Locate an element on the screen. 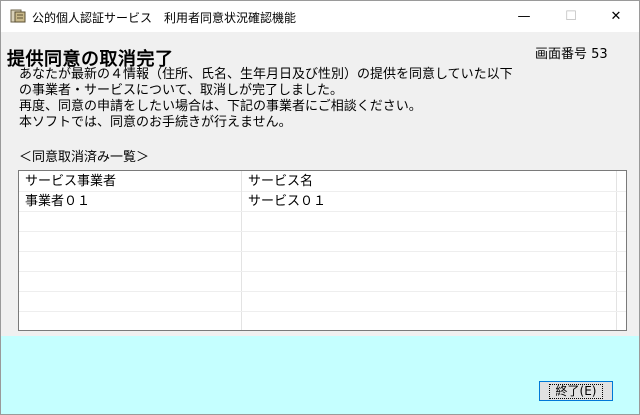 The height and width of the screenshot is (415, 640). message-line: の事業者・サービスについて、取消しが完了しました。 is located at coordinates (181, 90).